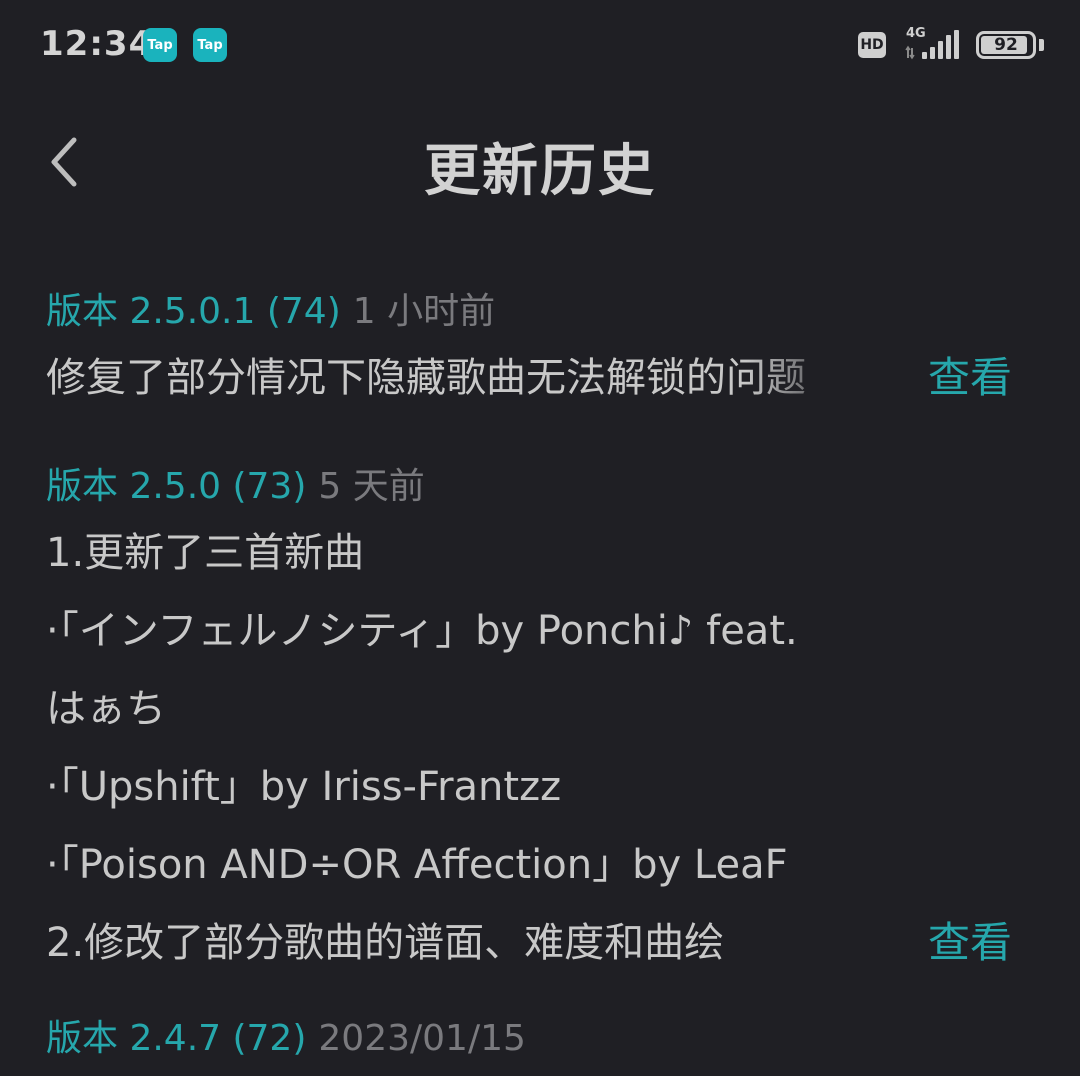 Image resolution: width=1080 pixels, height=1076 pixels. I want to click on version-entry: 版本 2.4.7 (72) 2023/01/15, so click(541, 1039).